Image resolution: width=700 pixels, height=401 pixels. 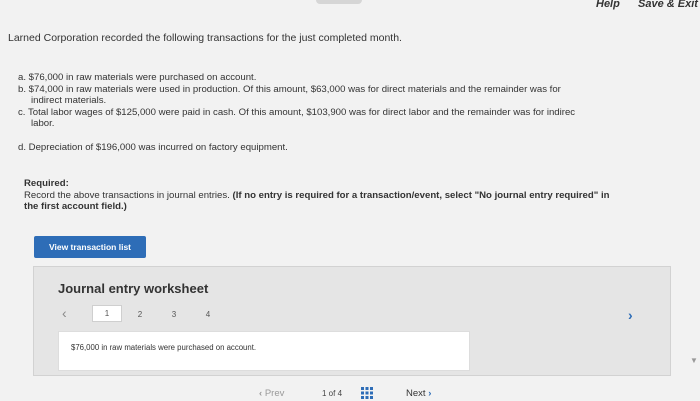 I want to click on transaction-c-text-cont: labor., so click(x=43, y=124).